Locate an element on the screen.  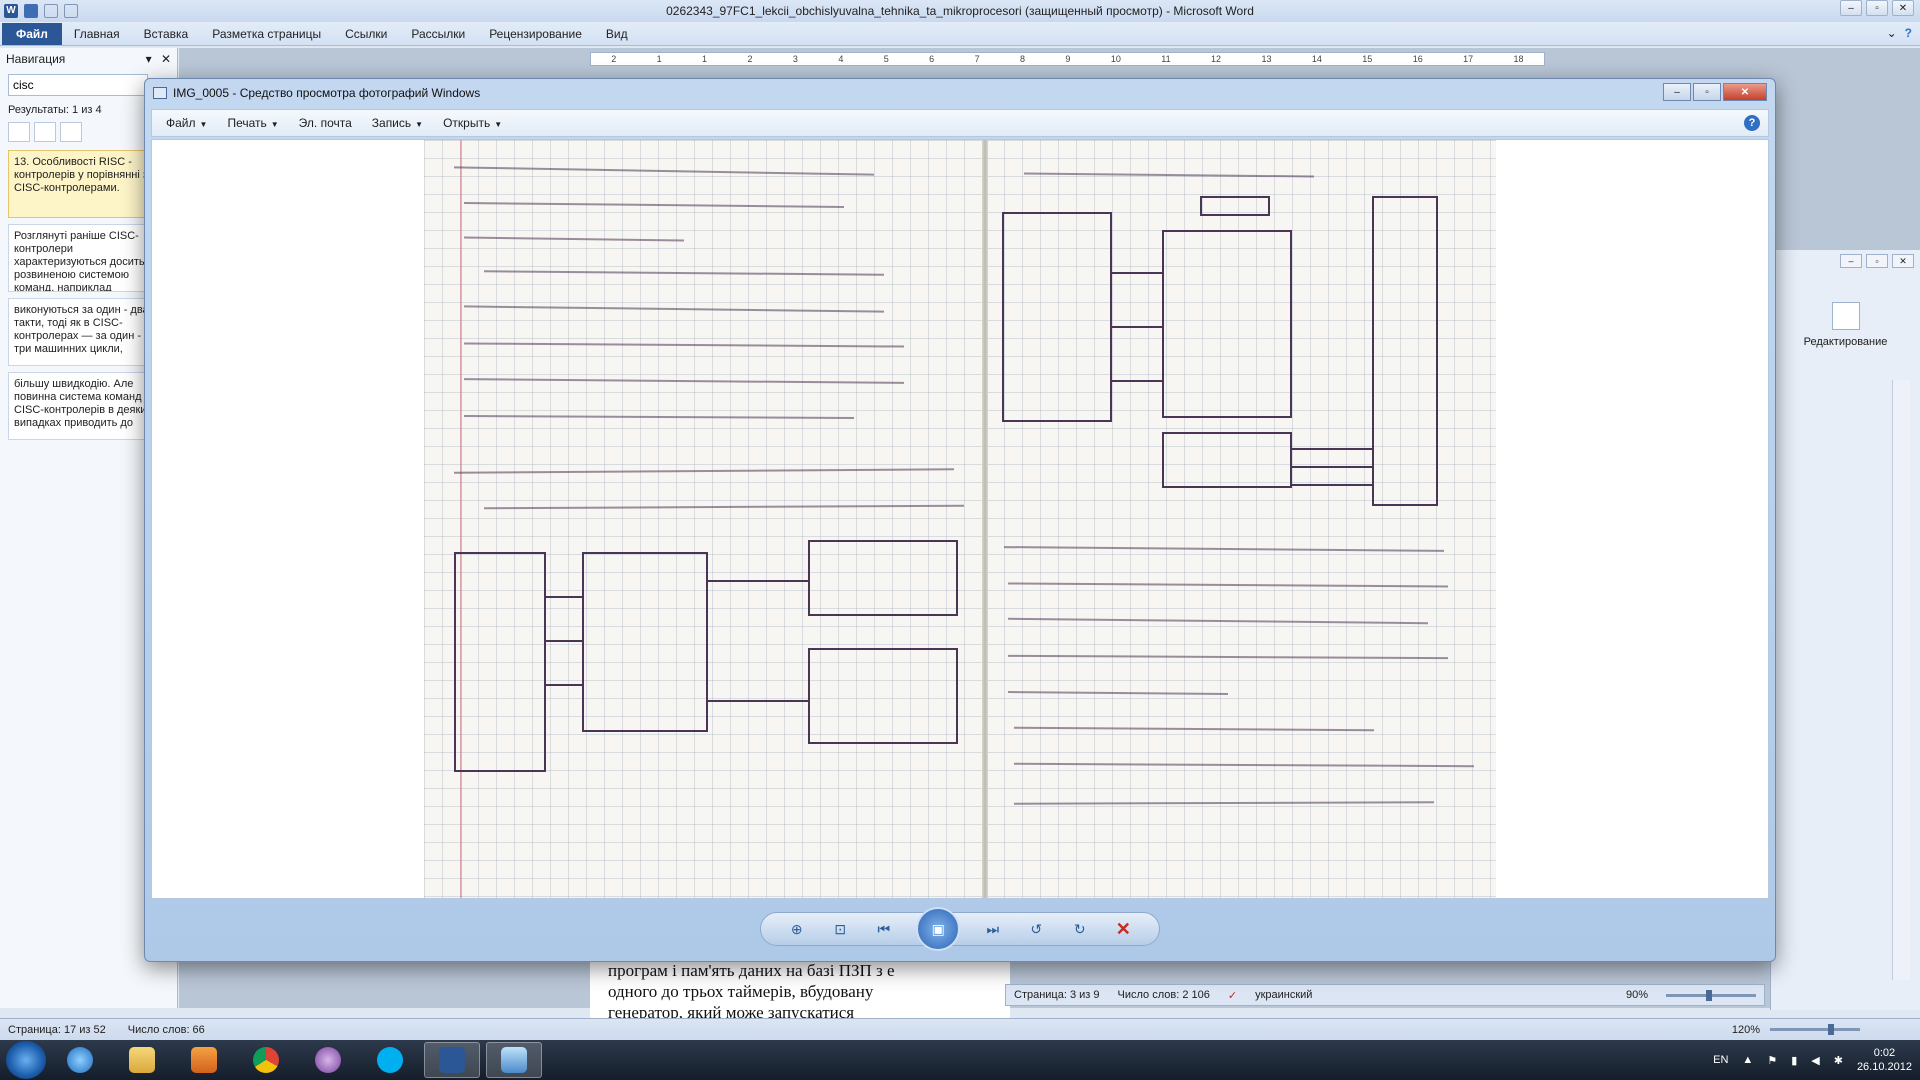
clock: 0:02 26.10.2012 is located at coordinates (1884, 1060).